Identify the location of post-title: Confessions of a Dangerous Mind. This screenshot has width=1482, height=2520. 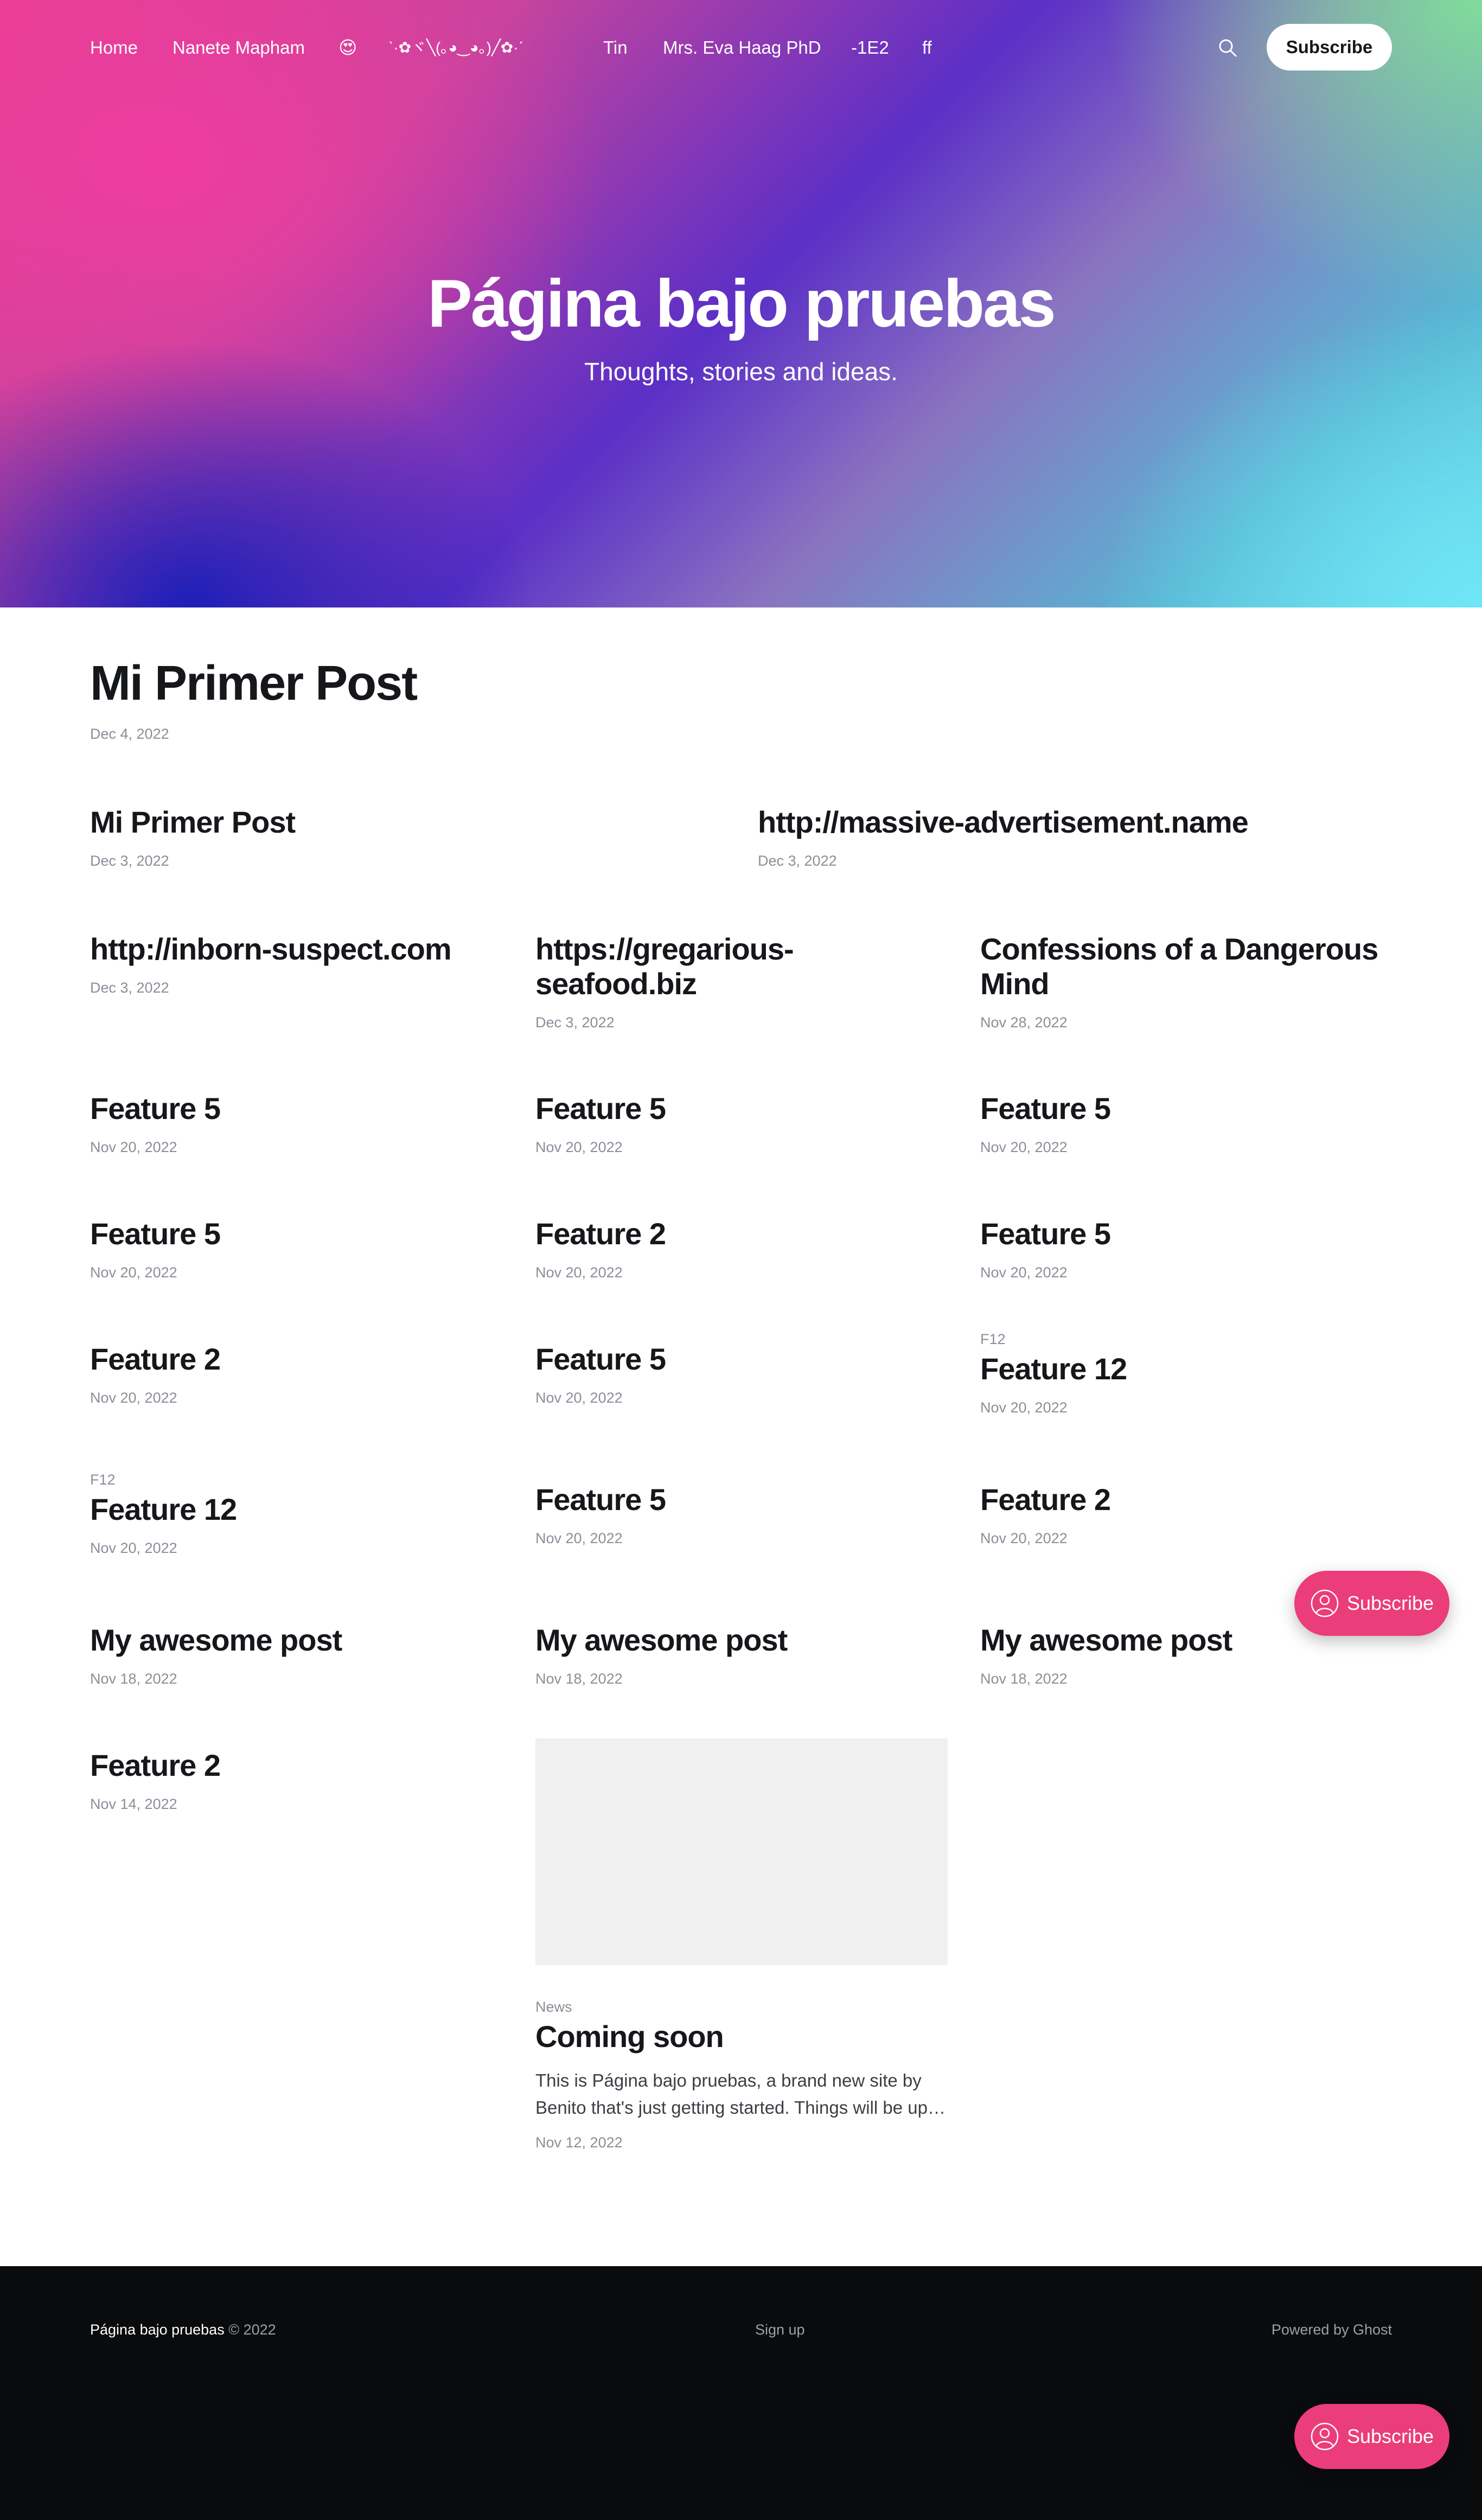
(1186, 966).